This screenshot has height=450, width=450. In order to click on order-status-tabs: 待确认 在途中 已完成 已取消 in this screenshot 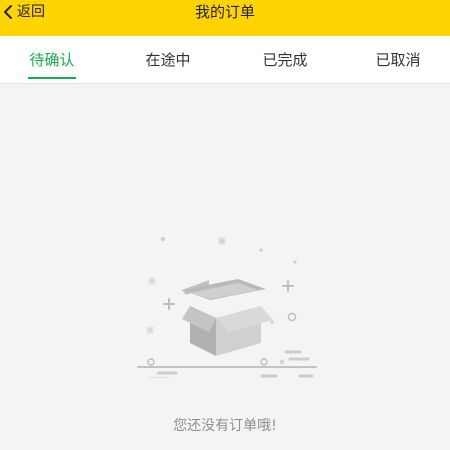, I will do `click(225, 60)`.